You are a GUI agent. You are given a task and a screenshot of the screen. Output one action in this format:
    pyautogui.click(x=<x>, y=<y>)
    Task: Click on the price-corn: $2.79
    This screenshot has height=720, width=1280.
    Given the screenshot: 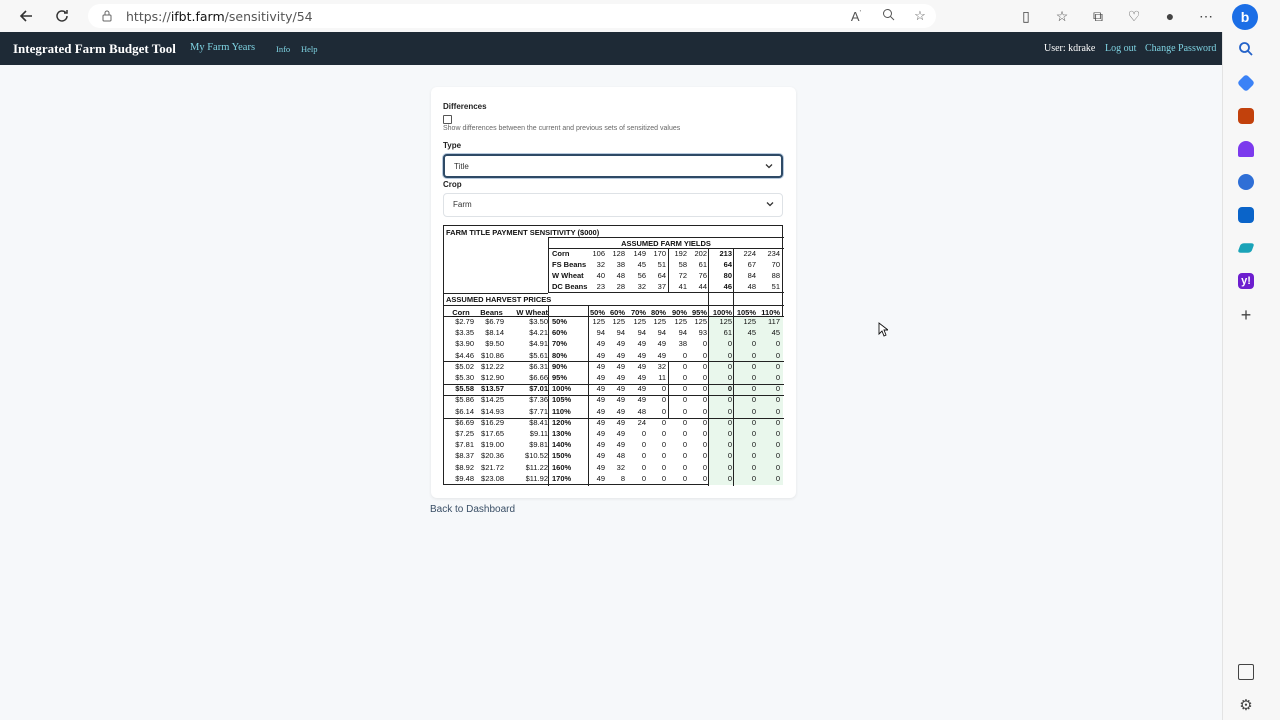 What is the action you would take?
    pyautogui.click(x=464, y=321)
    